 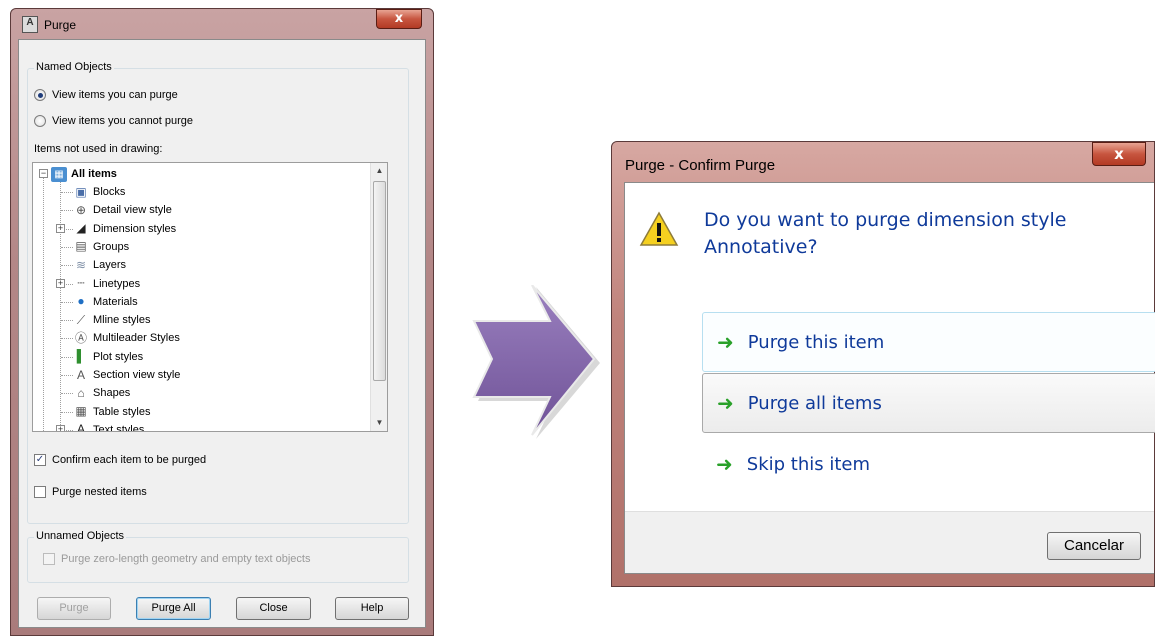 I want to click on scroll-down-icon: ▼, so click(x=379, y=423).